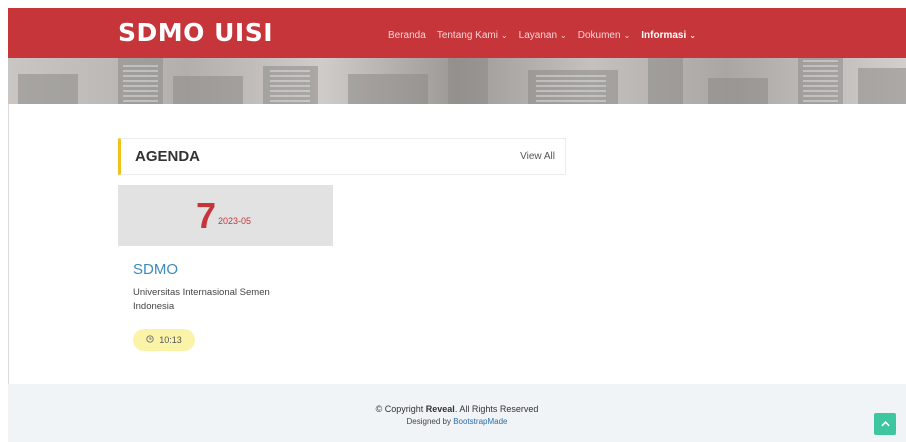 Image resolution: width=906 pixels, height=442 pixels. I want to click on nav-item-dokumen: Dokumen ⌄, so click(604, 35).